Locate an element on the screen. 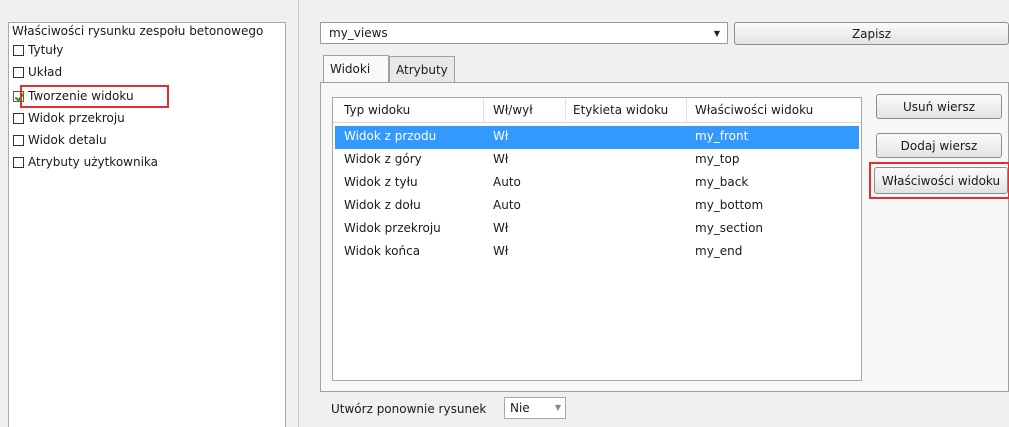 This screenshot has width=1009, height=427. saved-settings-select: my_views ▼ is located at coordinates (524, 33).